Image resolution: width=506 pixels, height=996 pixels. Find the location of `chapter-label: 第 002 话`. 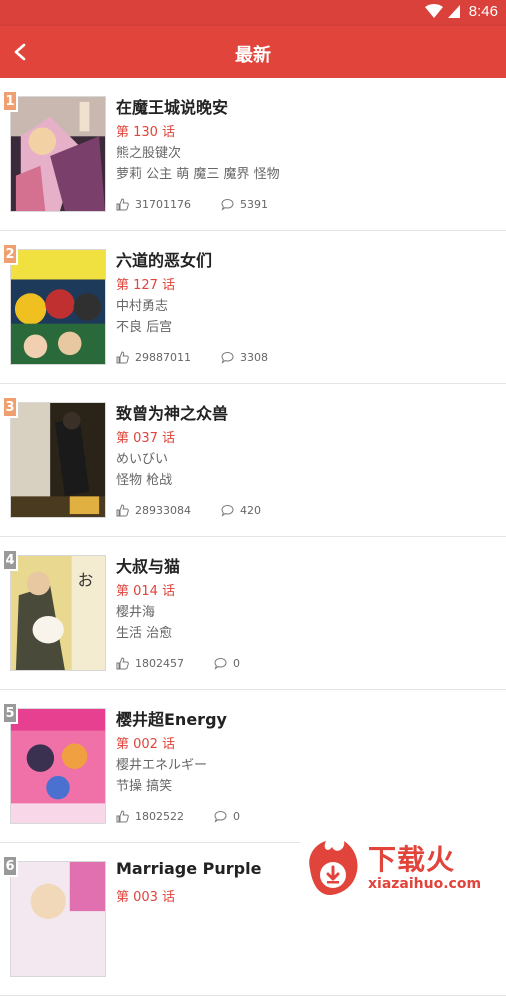

chapter-label: 第 002 话 is located at coordinates (146, 744).